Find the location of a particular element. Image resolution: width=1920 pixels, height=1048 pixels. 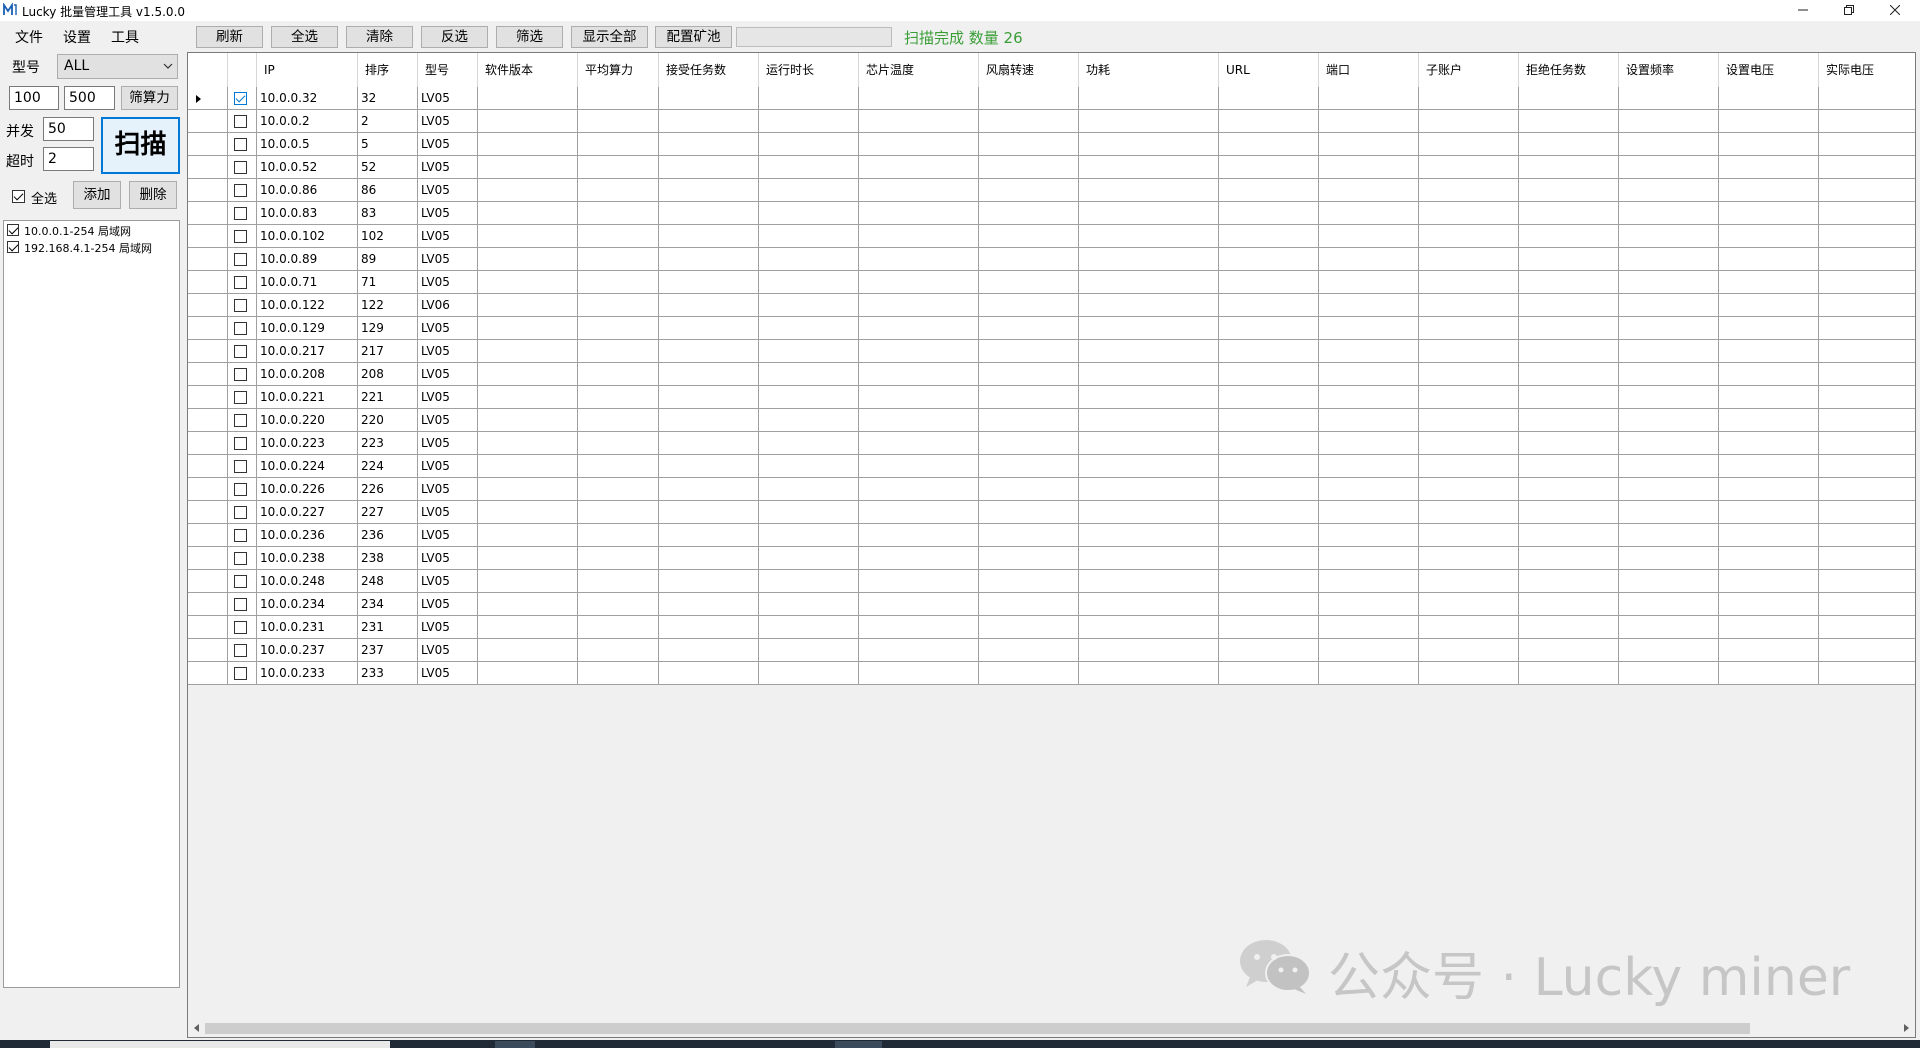

col-ip-cell: 10.0.0.71 is located at coordinates (307, 282).